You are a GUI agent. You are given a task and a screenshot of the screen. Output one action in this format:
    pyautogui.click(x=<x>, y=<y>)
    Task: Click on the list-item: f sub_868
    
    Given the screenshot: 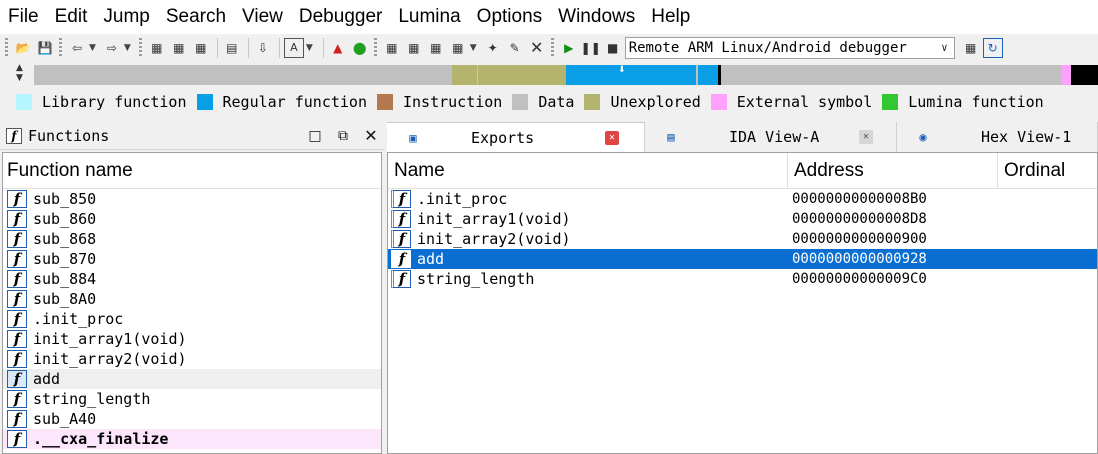 What is the action you would take?
    pyautogui.click(x=192, y=239)
    